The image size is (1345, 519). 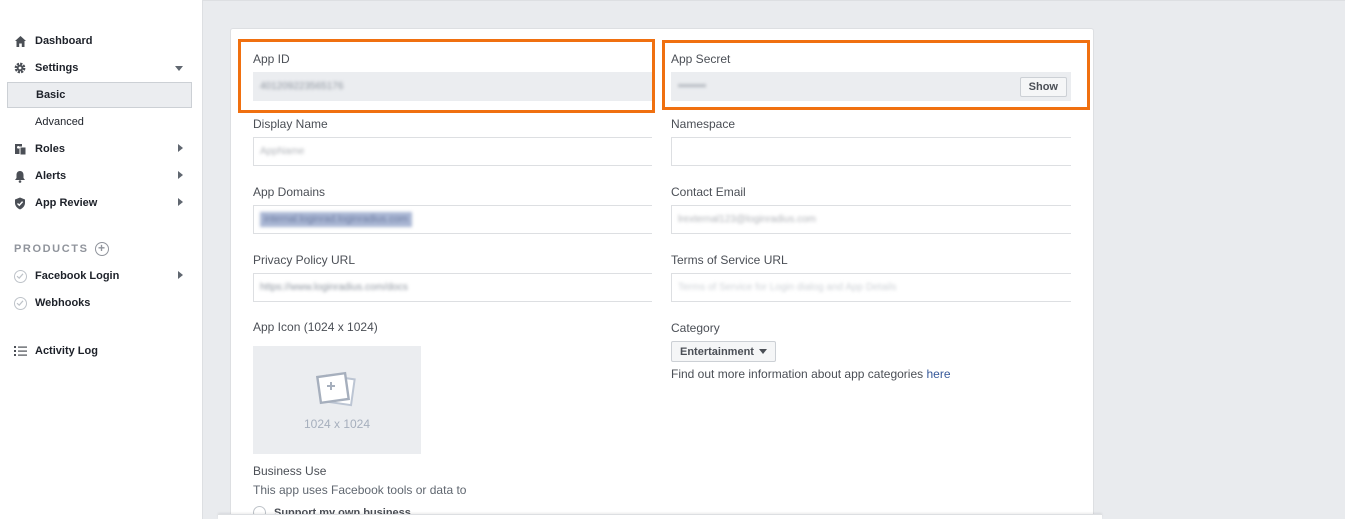 I want to click on gear-icon, so click(x=20, y=68).